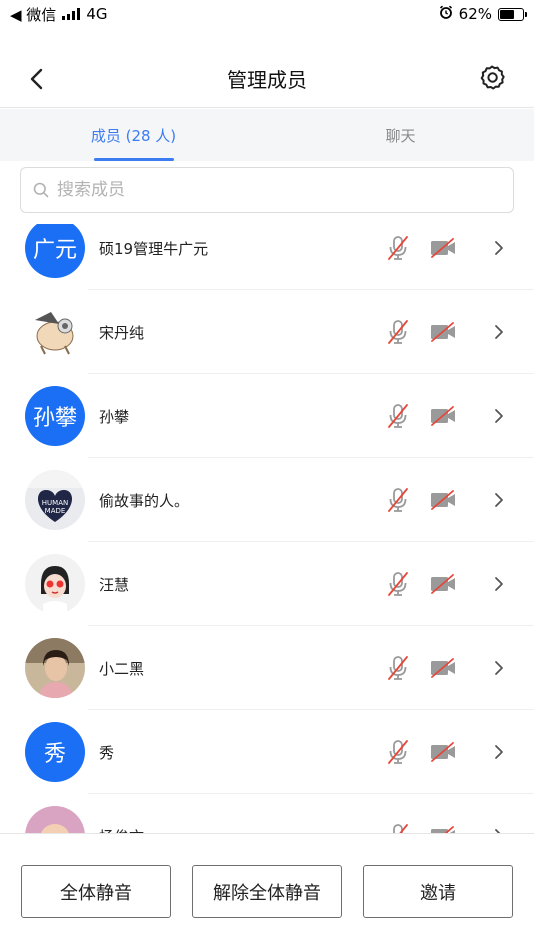 This screenshot has width=534, height=949. I want to click on settings-button, so click(492, 78).